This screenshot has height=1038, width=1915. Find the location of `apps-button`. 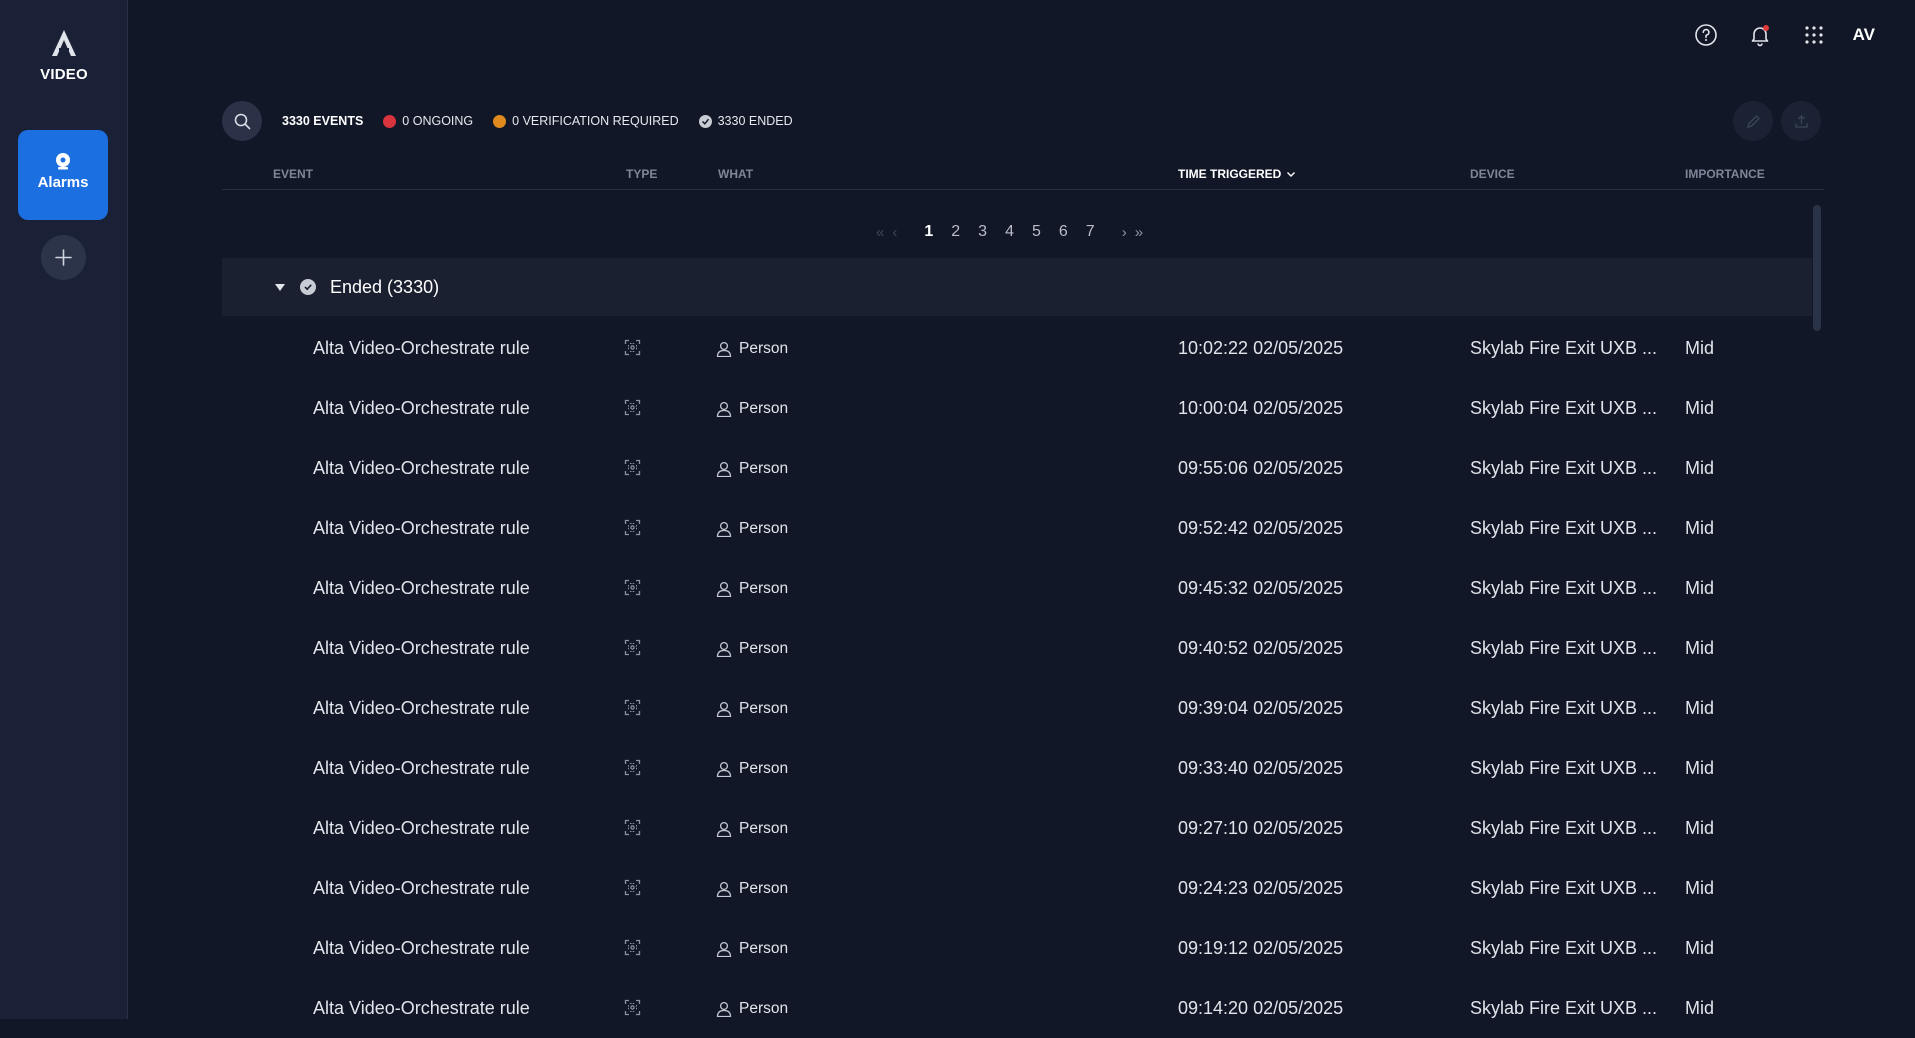

apps-button is located at coordinates (1814, 35).